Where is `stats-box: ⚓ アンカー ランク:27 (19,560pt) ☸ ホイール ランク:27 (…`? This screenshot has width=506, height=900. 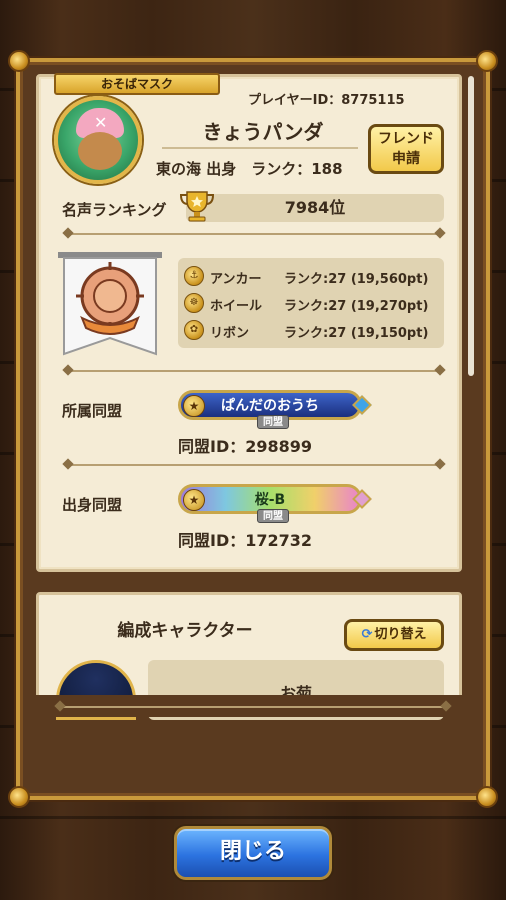 stats-box: ⚓ アンカー ランク:27 (19,560pt) ☸ ホイール ランク:27 (… is located at coordinates (311, 303).